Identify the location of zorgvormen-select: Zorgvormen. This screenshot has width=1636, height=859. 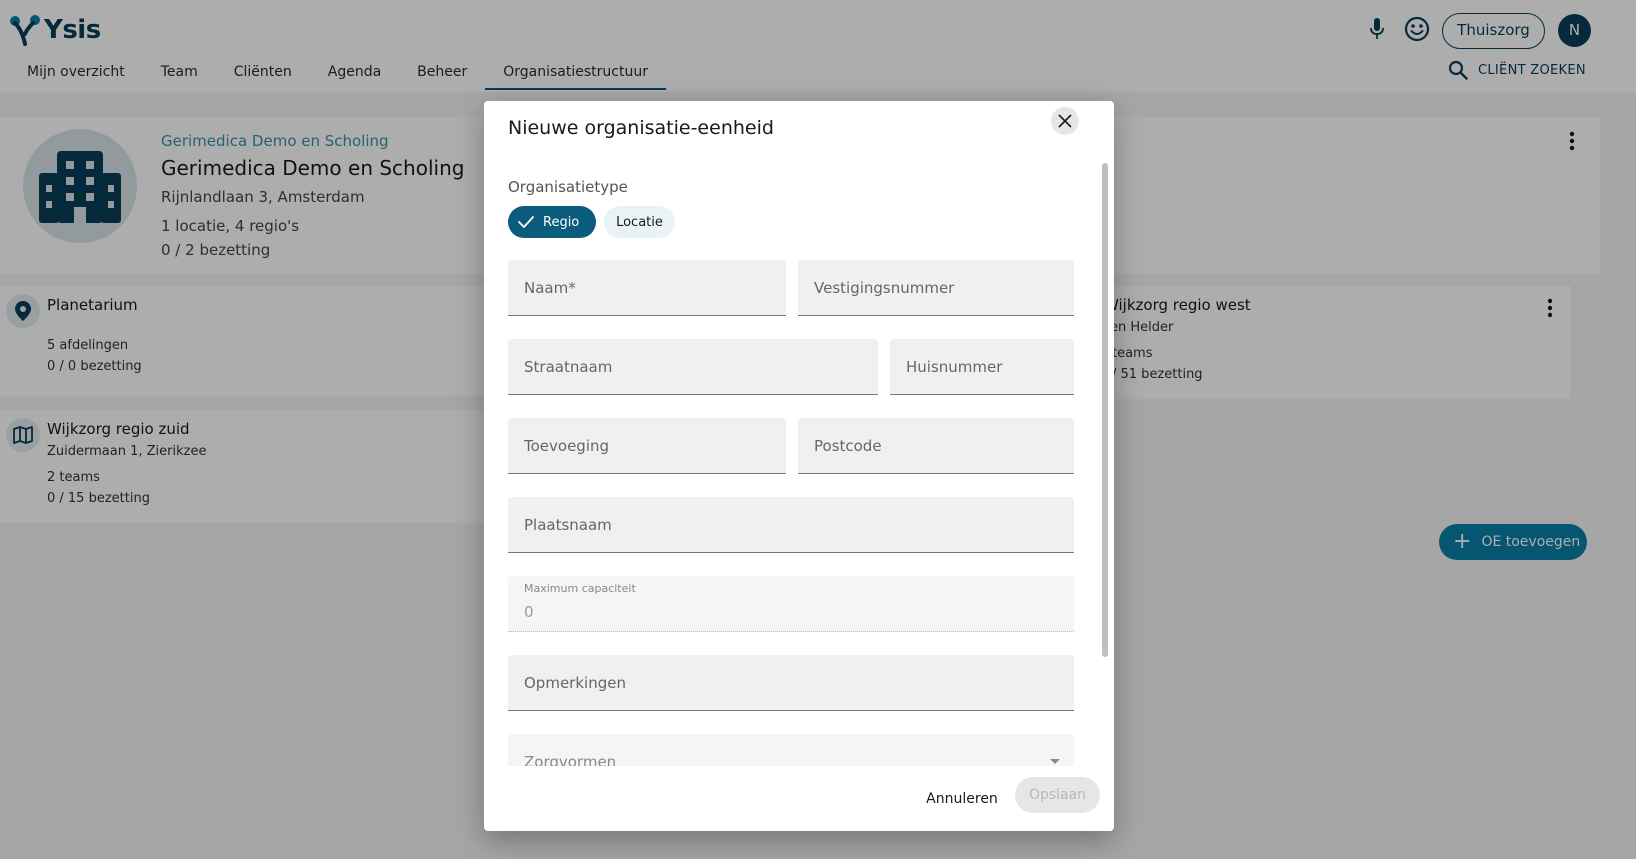
(791, 750).